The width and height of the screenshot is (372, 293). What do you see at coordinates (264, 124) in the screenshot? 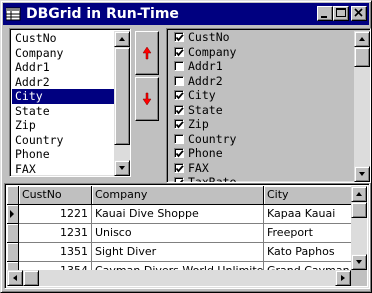
I see `checkbox-item: Zip` at bounding box center [264, 124].